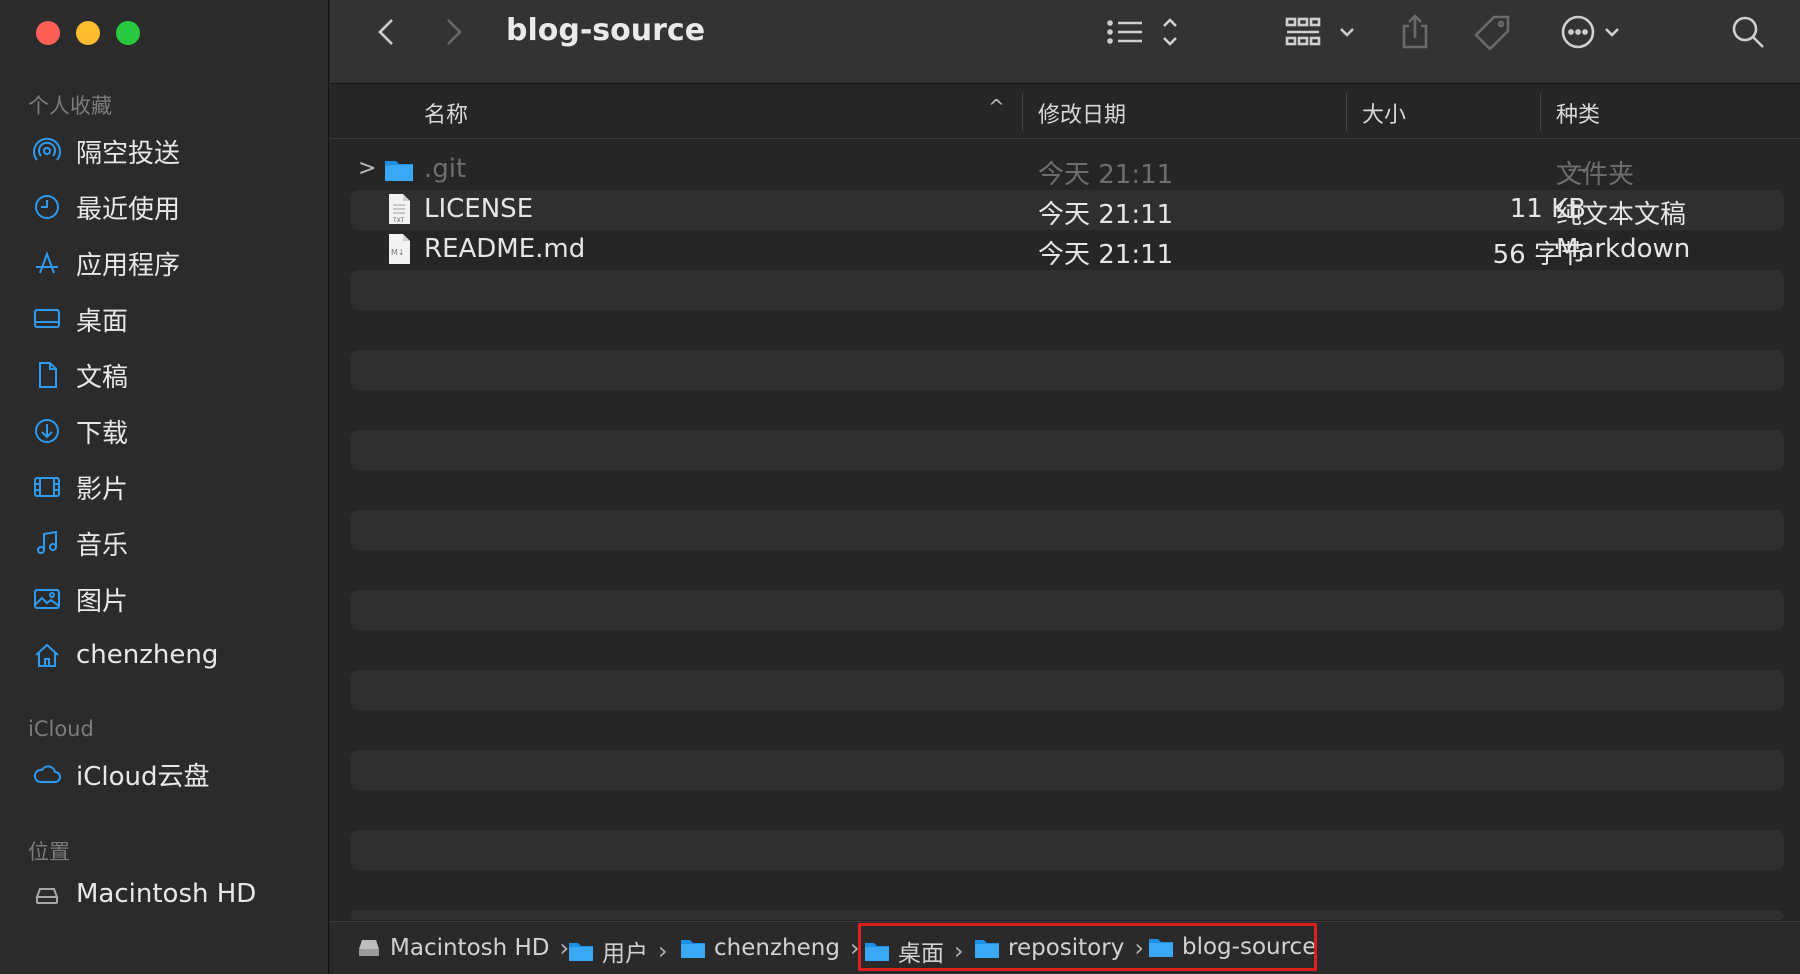 This screenshot has height=974, width=1800. What do you see at coordinates (1082, 113) in the screenshot?
I see `column-date-header: 修改日期` at bounding box center [1082, 113].